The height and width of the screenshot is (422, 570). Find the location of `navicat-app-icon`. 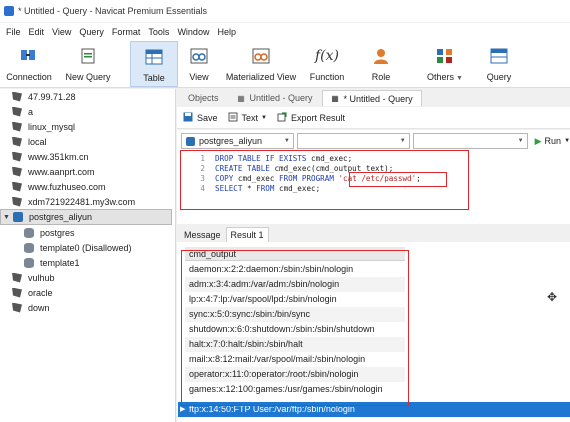

navicat-app-icon is located at coordinates (9, 11).